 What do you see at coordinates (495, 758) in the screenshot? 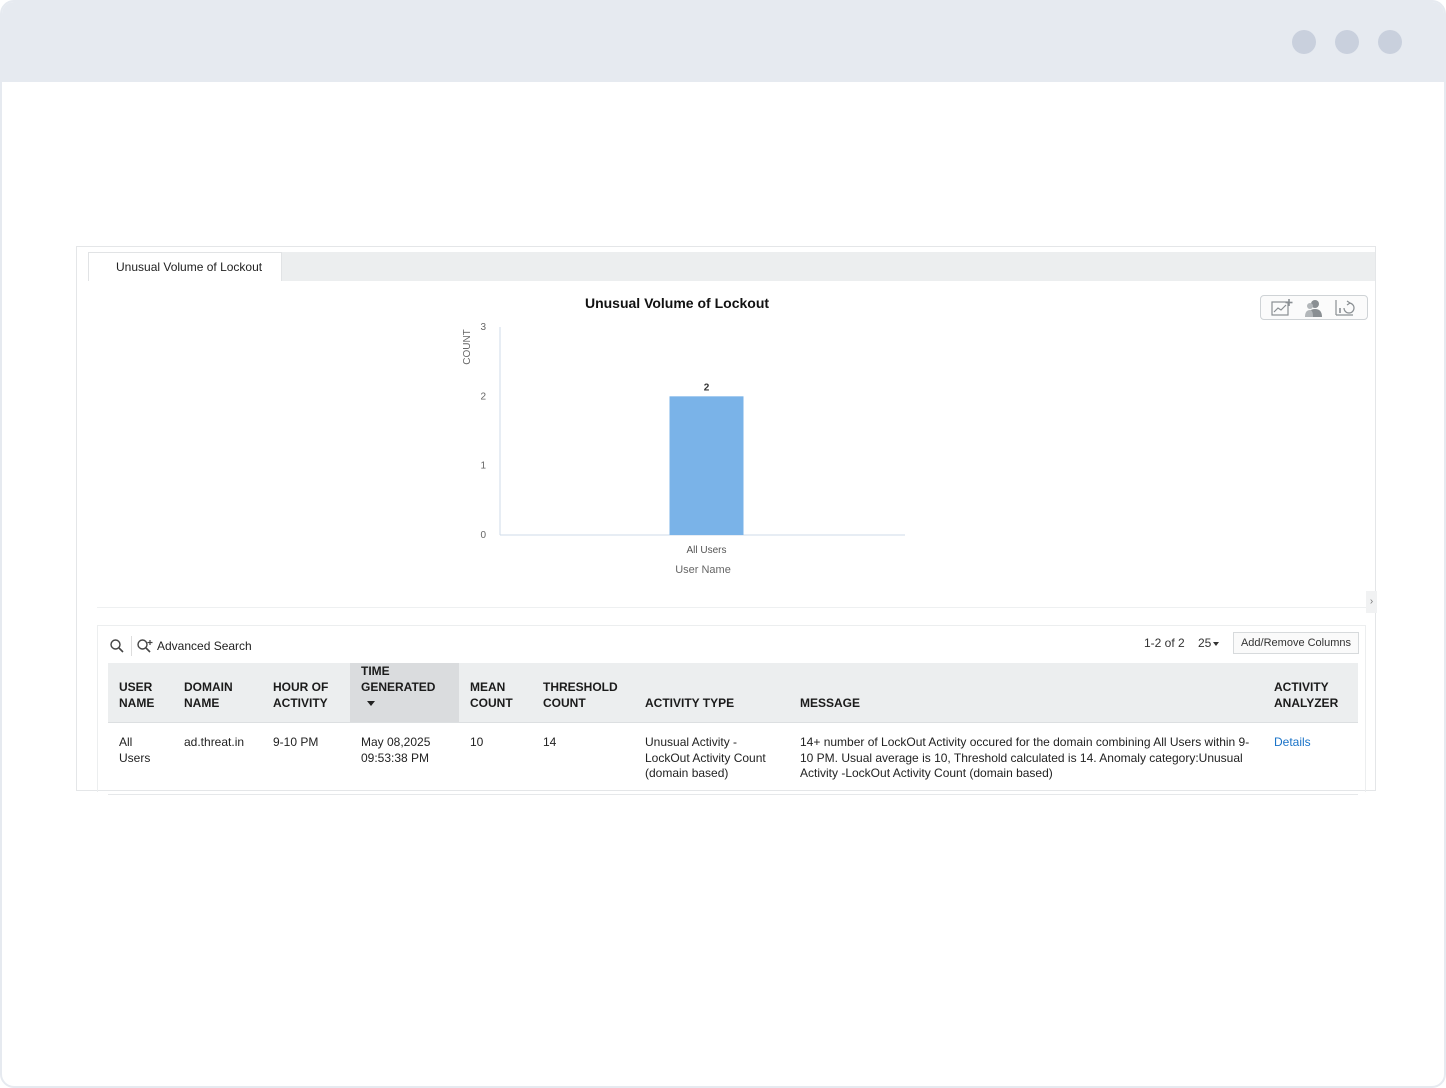
I see `cell-mean-count: 10` at bounding box center [495, 758].